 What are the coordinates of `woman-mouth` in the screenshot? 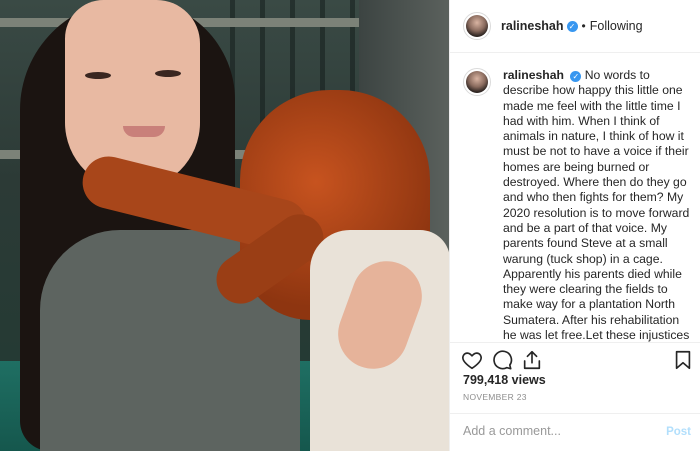 It's located at (144, 131).